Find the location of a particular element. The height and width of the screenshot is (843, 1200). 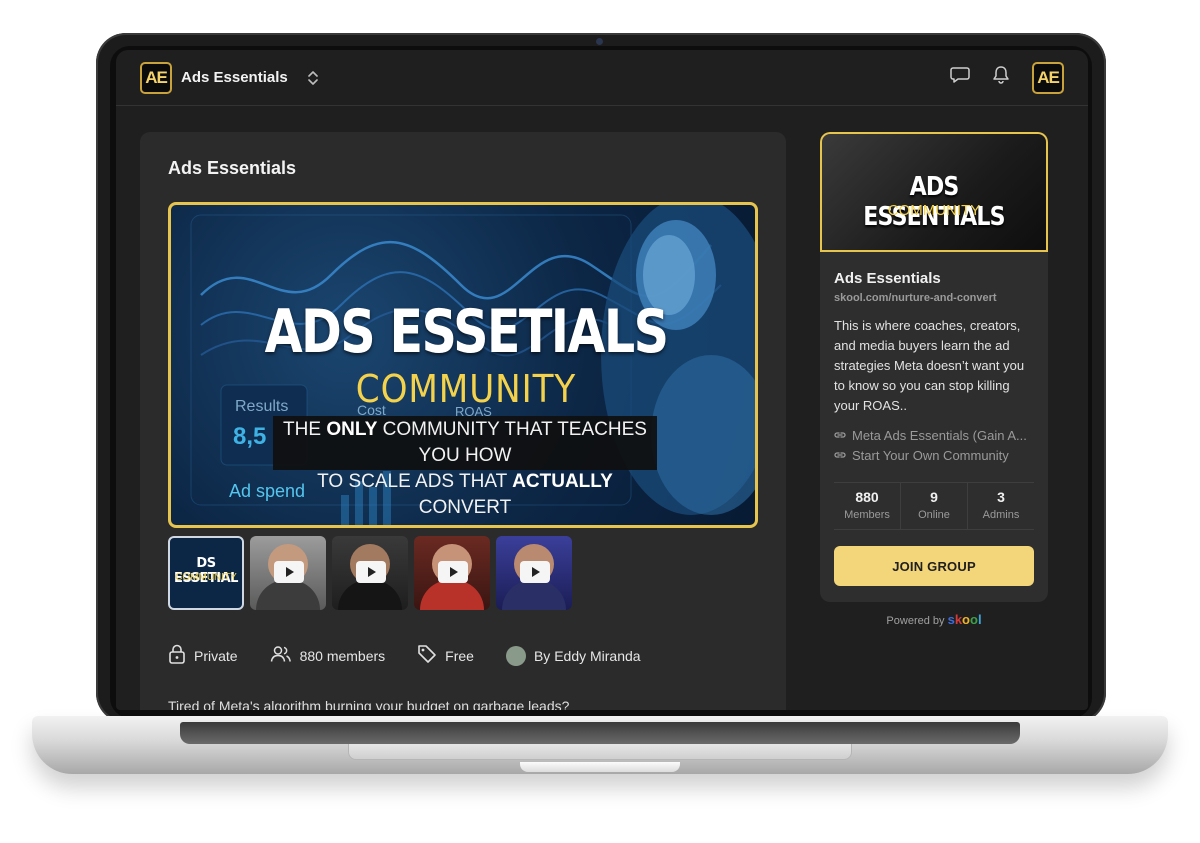

privacy-label: Private is located at coordinates (216, 655).